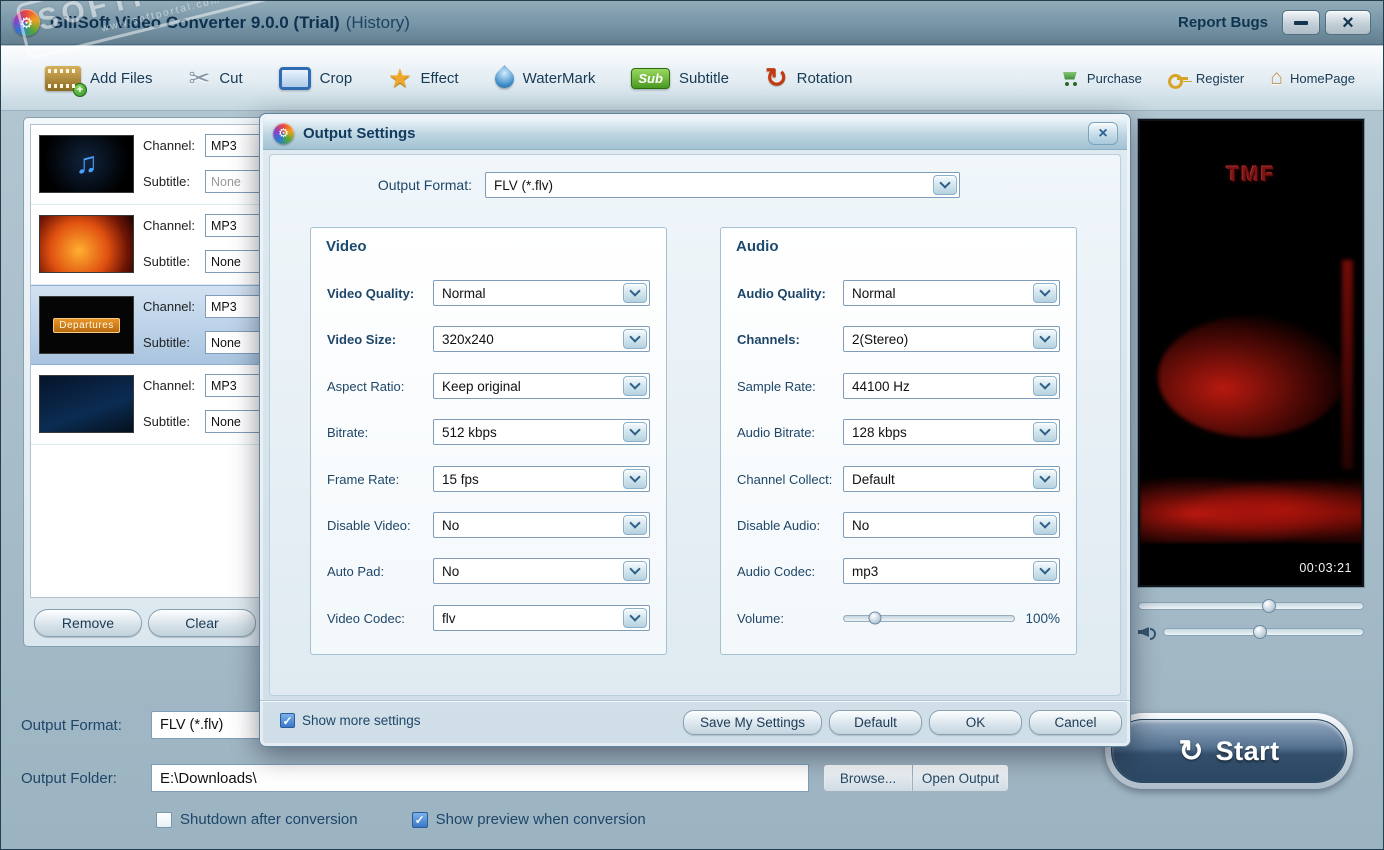  I want to click on disable-video-field: Disable Video: No, so click(488, 525).